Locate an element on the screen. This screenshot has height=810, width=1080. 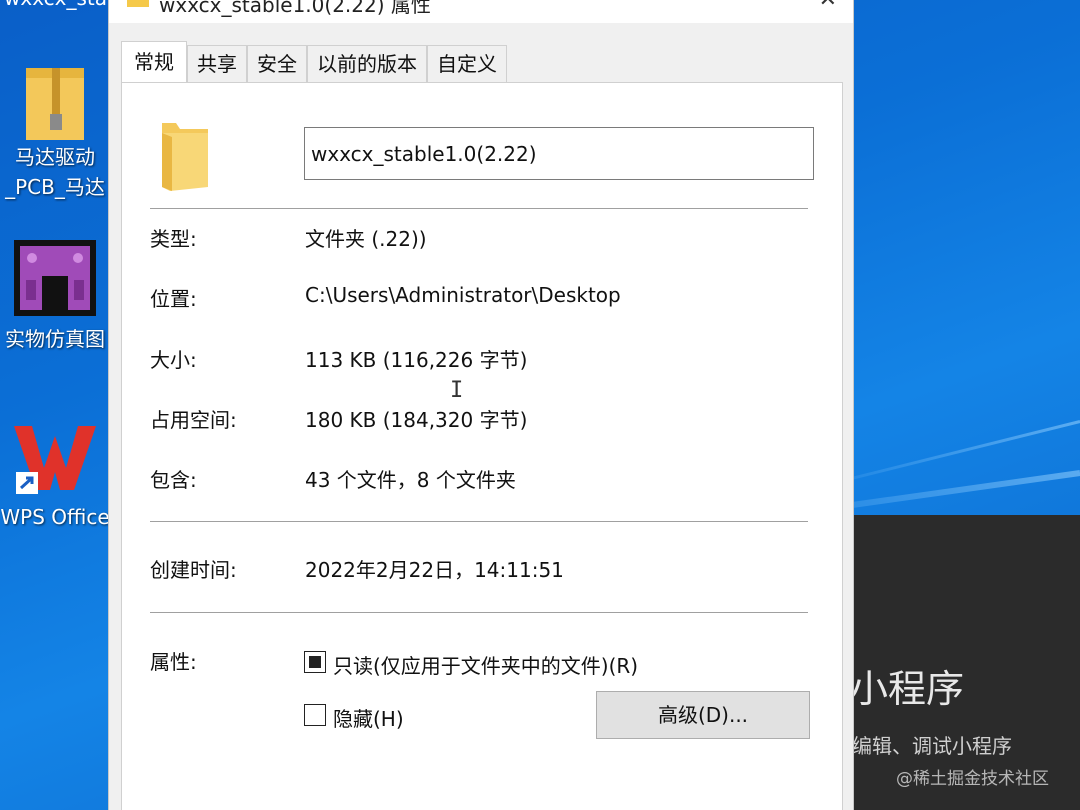
readonly-checkbox is located at coordinates (315, 662).